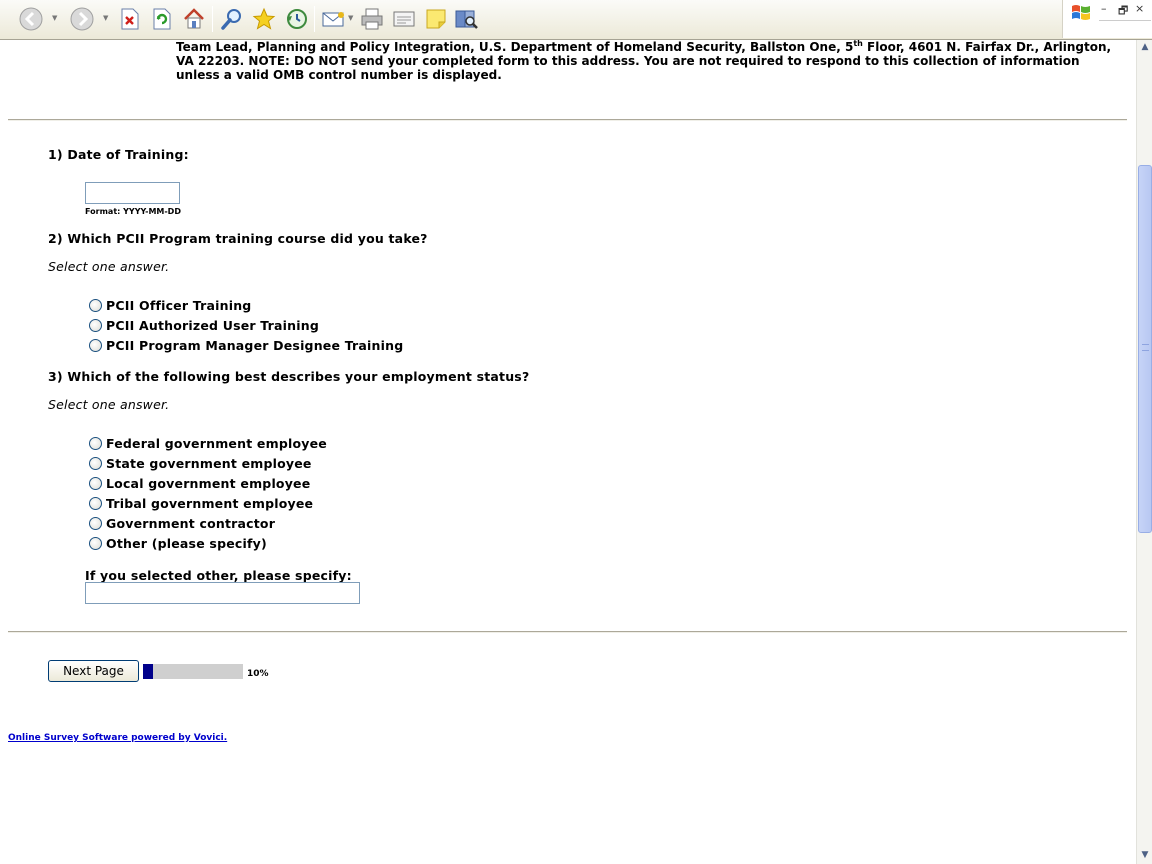  I want to click on q2-option: PCII Officer Training, so click(170, 305).